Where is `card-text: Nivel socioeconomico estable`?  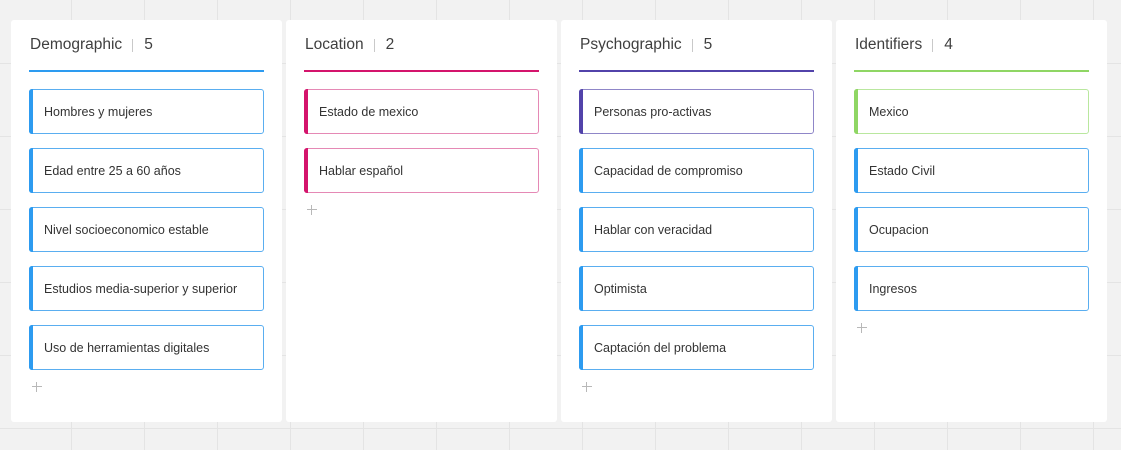 card-text: Nivel socioeconomico estable is located at coordinates (126, 229).